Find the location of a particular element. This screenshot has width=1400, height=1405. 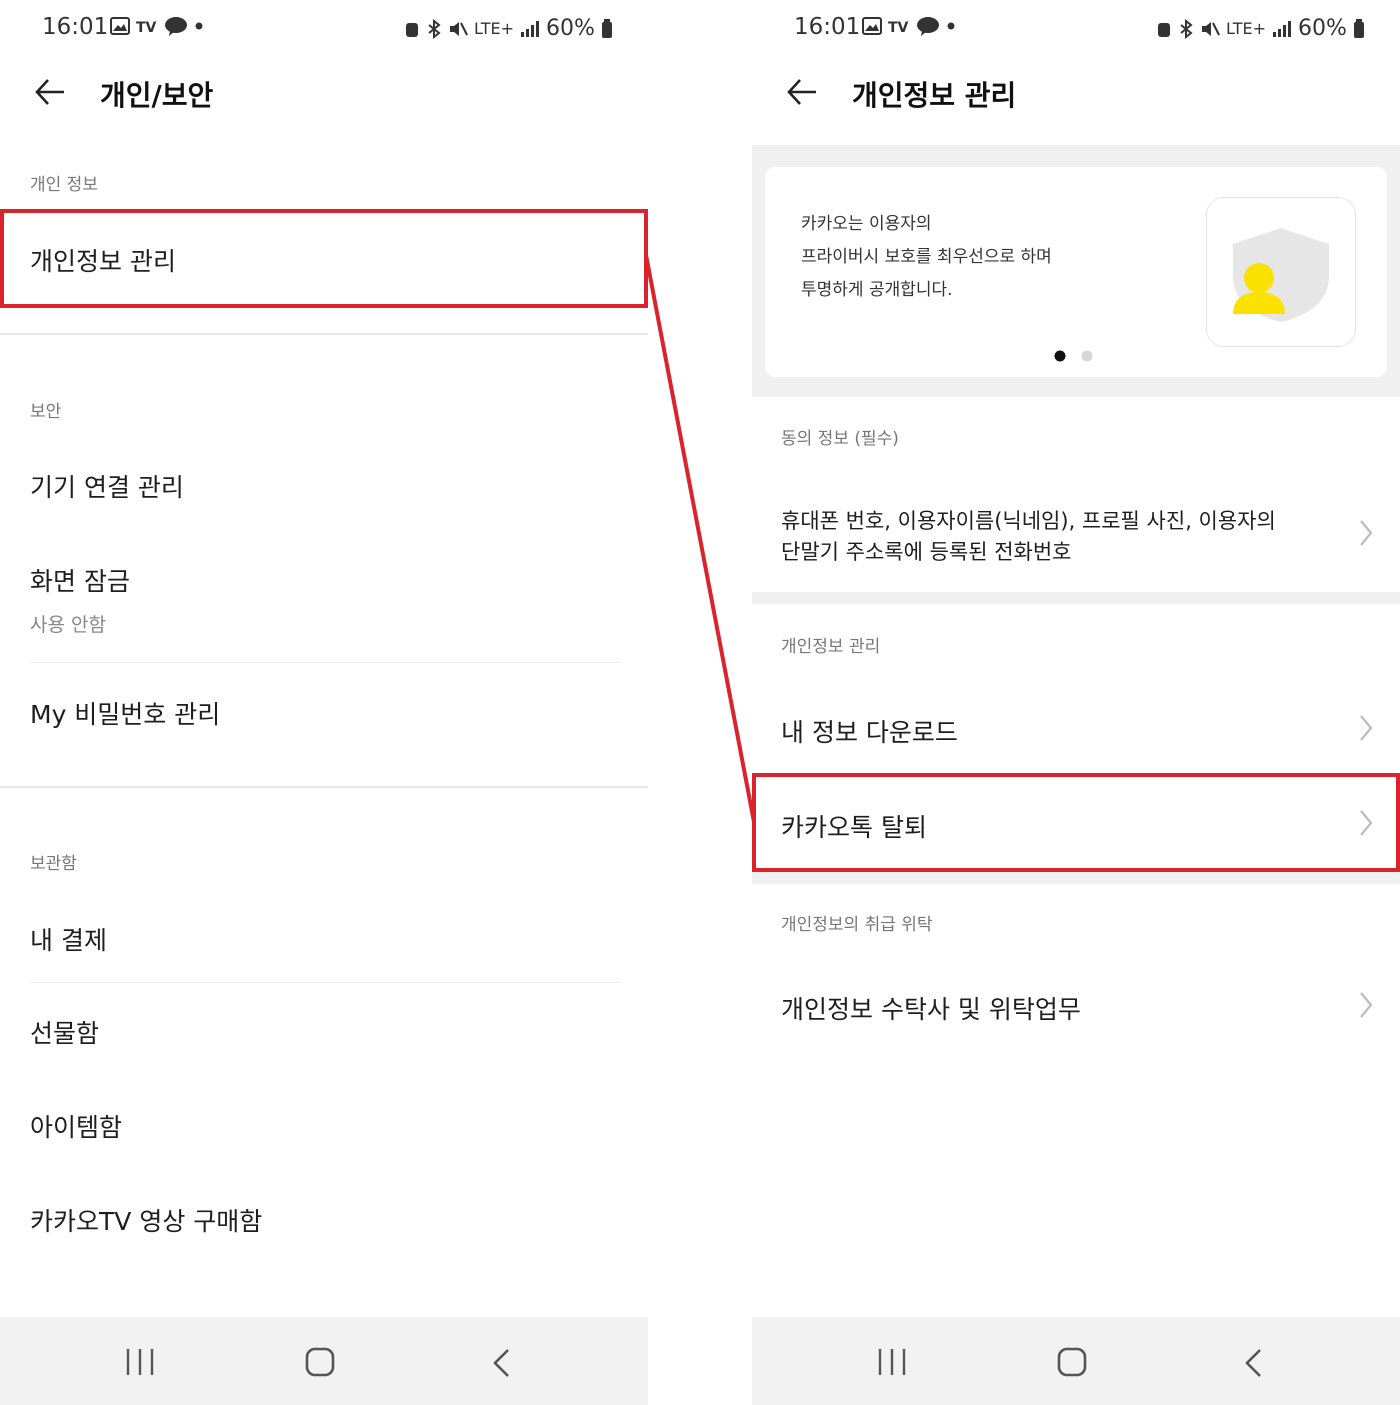

menu-item-items: 아이템함 is located at coordinates (76, 1126).